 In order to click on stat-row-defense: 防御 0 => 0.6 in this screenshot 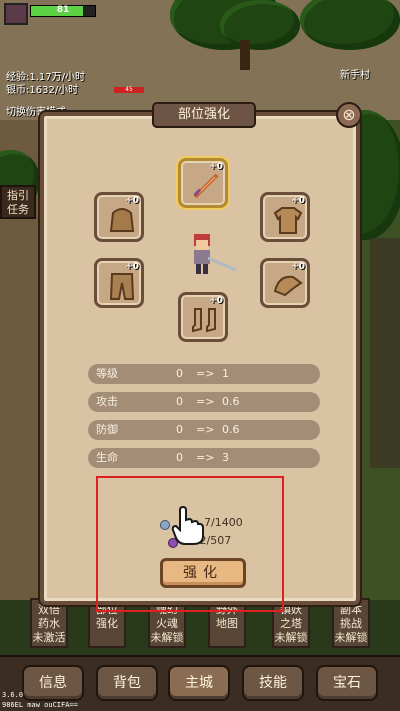, I will do `click(204, 430)`.